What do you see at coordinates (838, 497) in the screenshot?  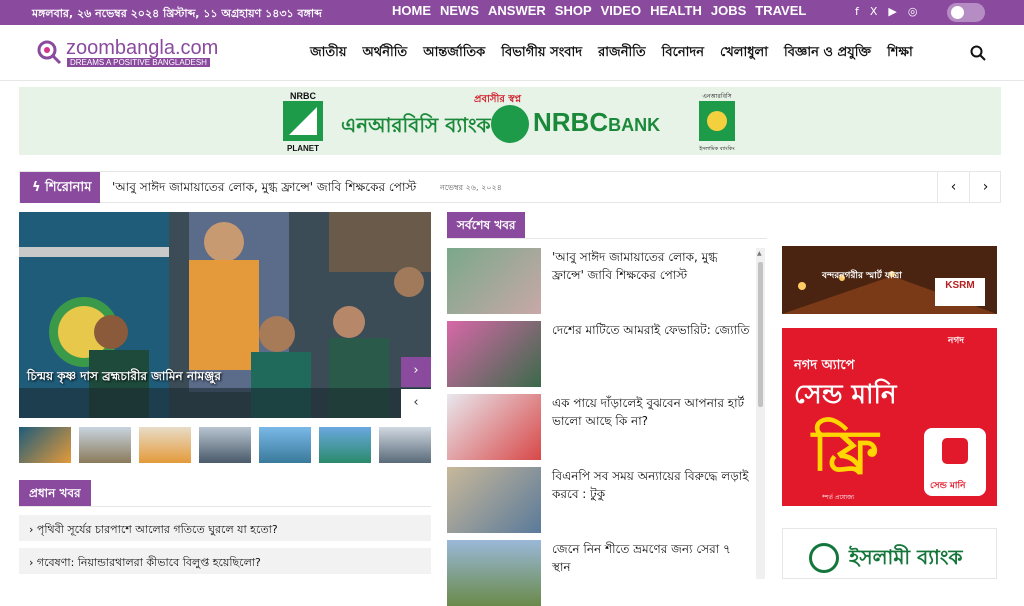 I see `nagad-note: *শর্ত প্রযোজ্য` at bounding box center [838, 497].